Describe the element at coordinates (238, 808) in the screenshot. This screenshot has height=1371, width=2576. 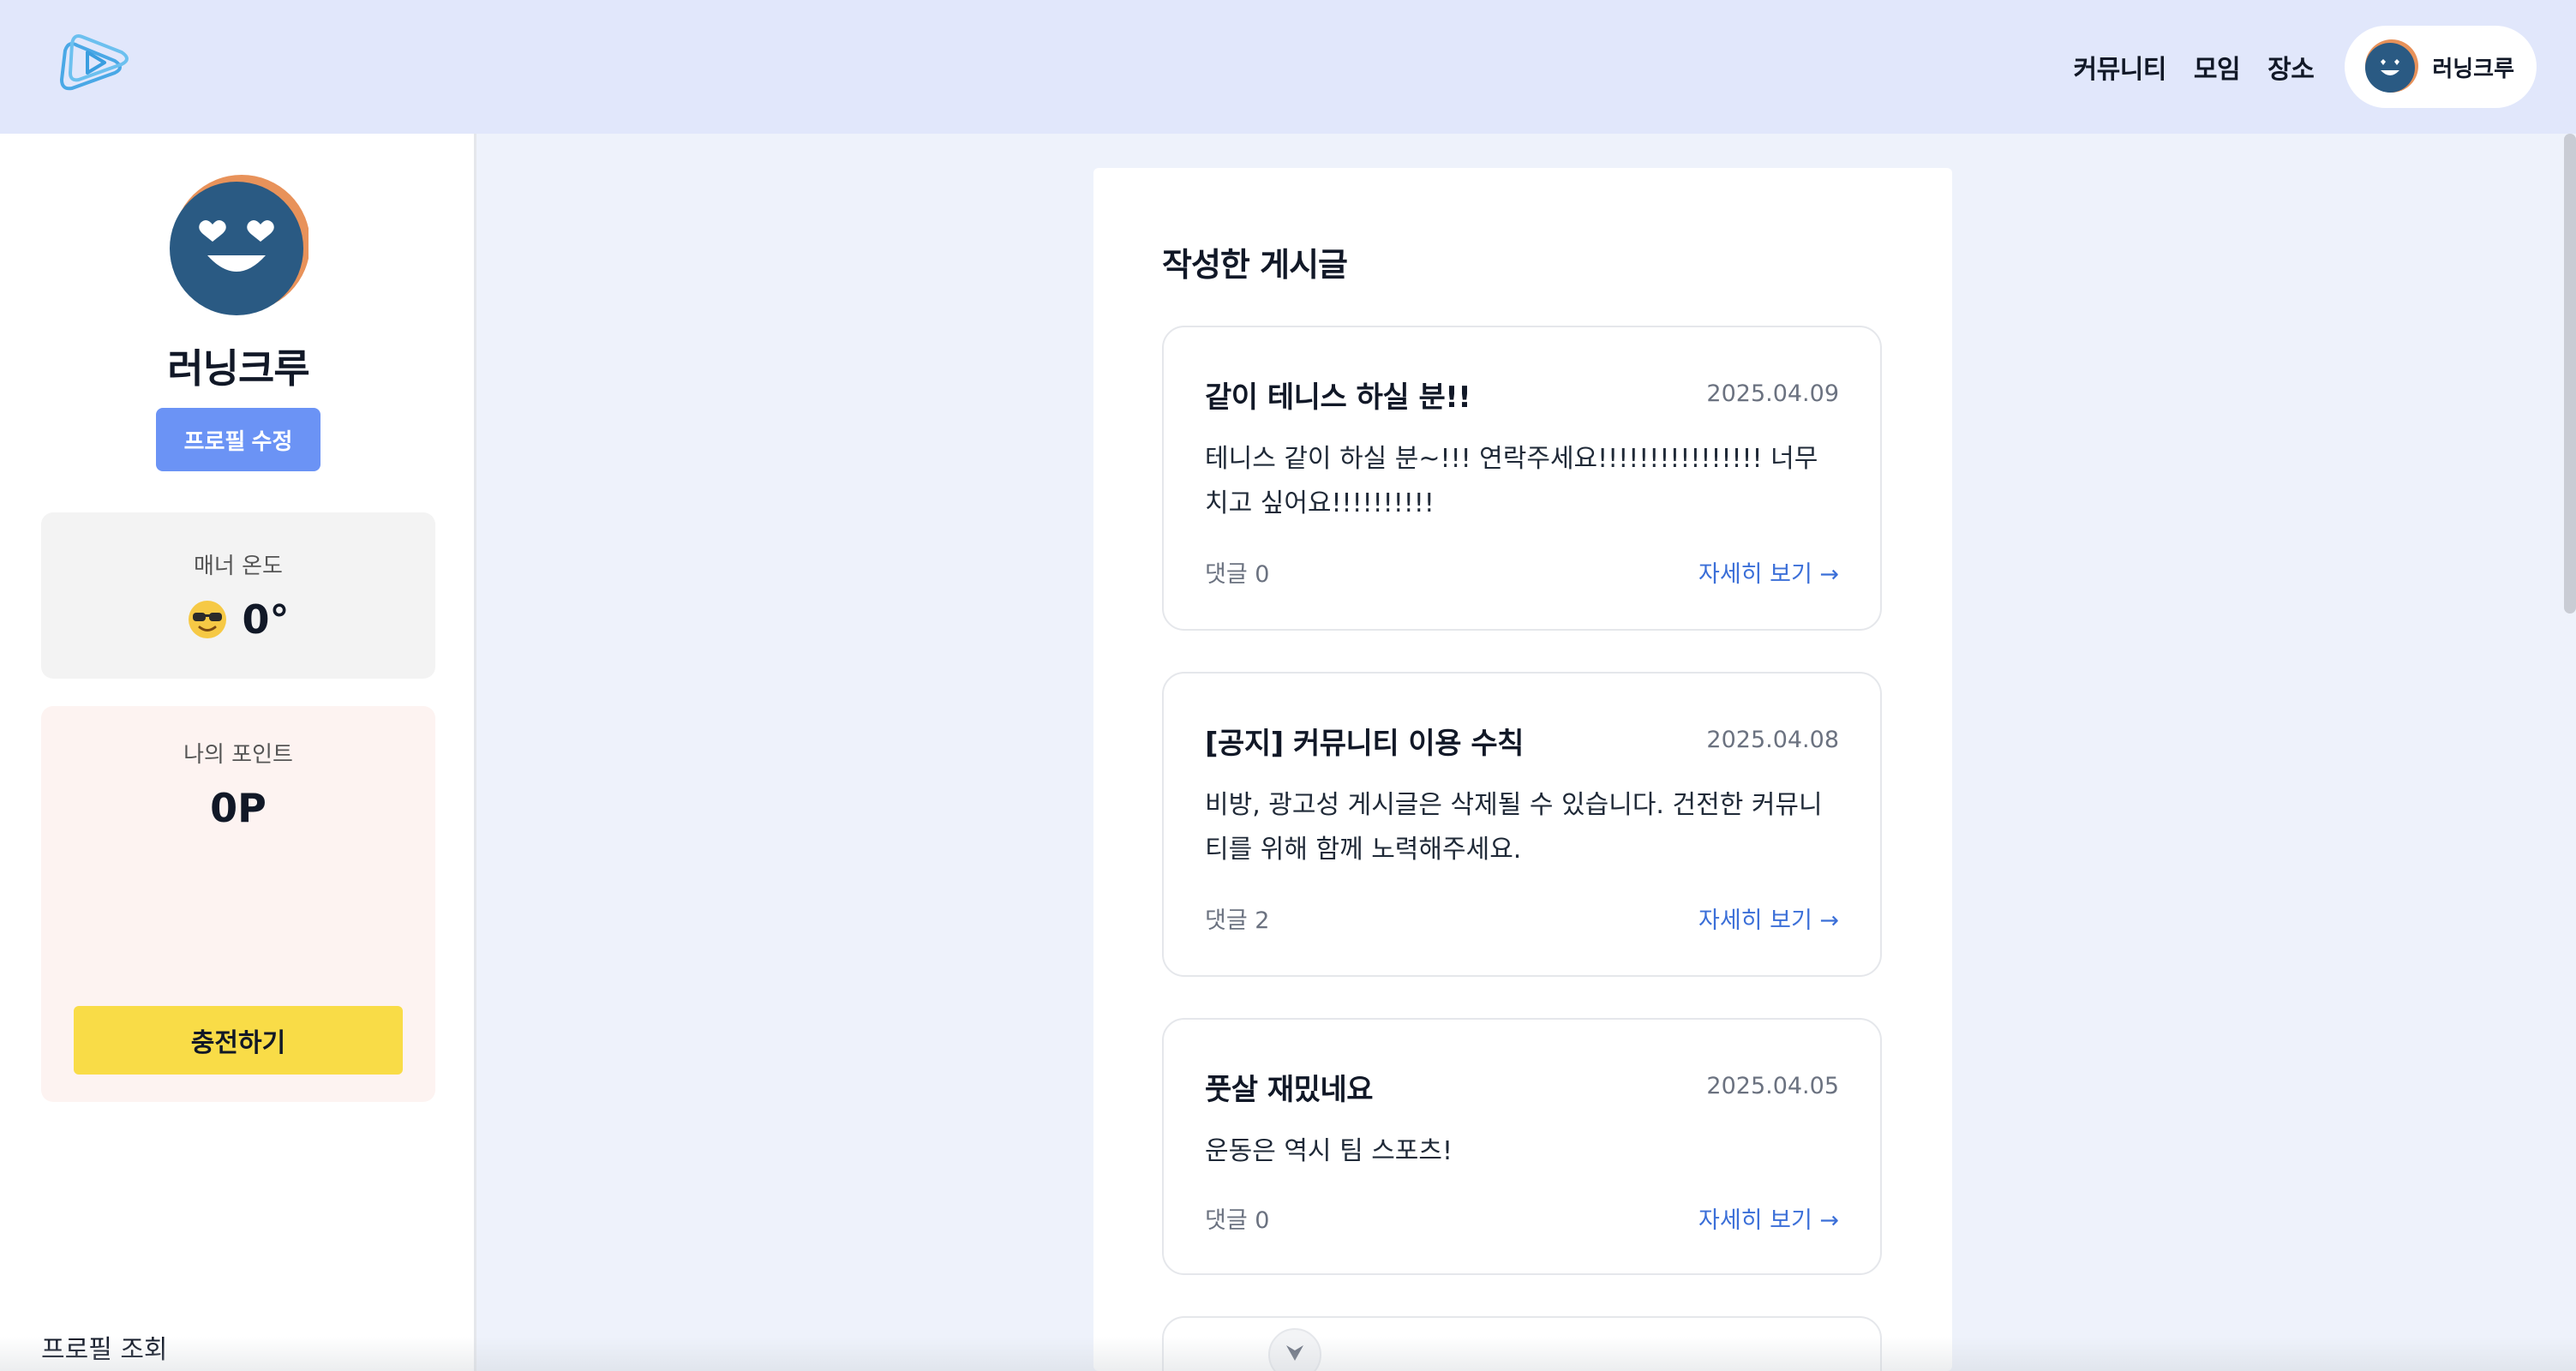
I see `points-value: 0P` at that location.